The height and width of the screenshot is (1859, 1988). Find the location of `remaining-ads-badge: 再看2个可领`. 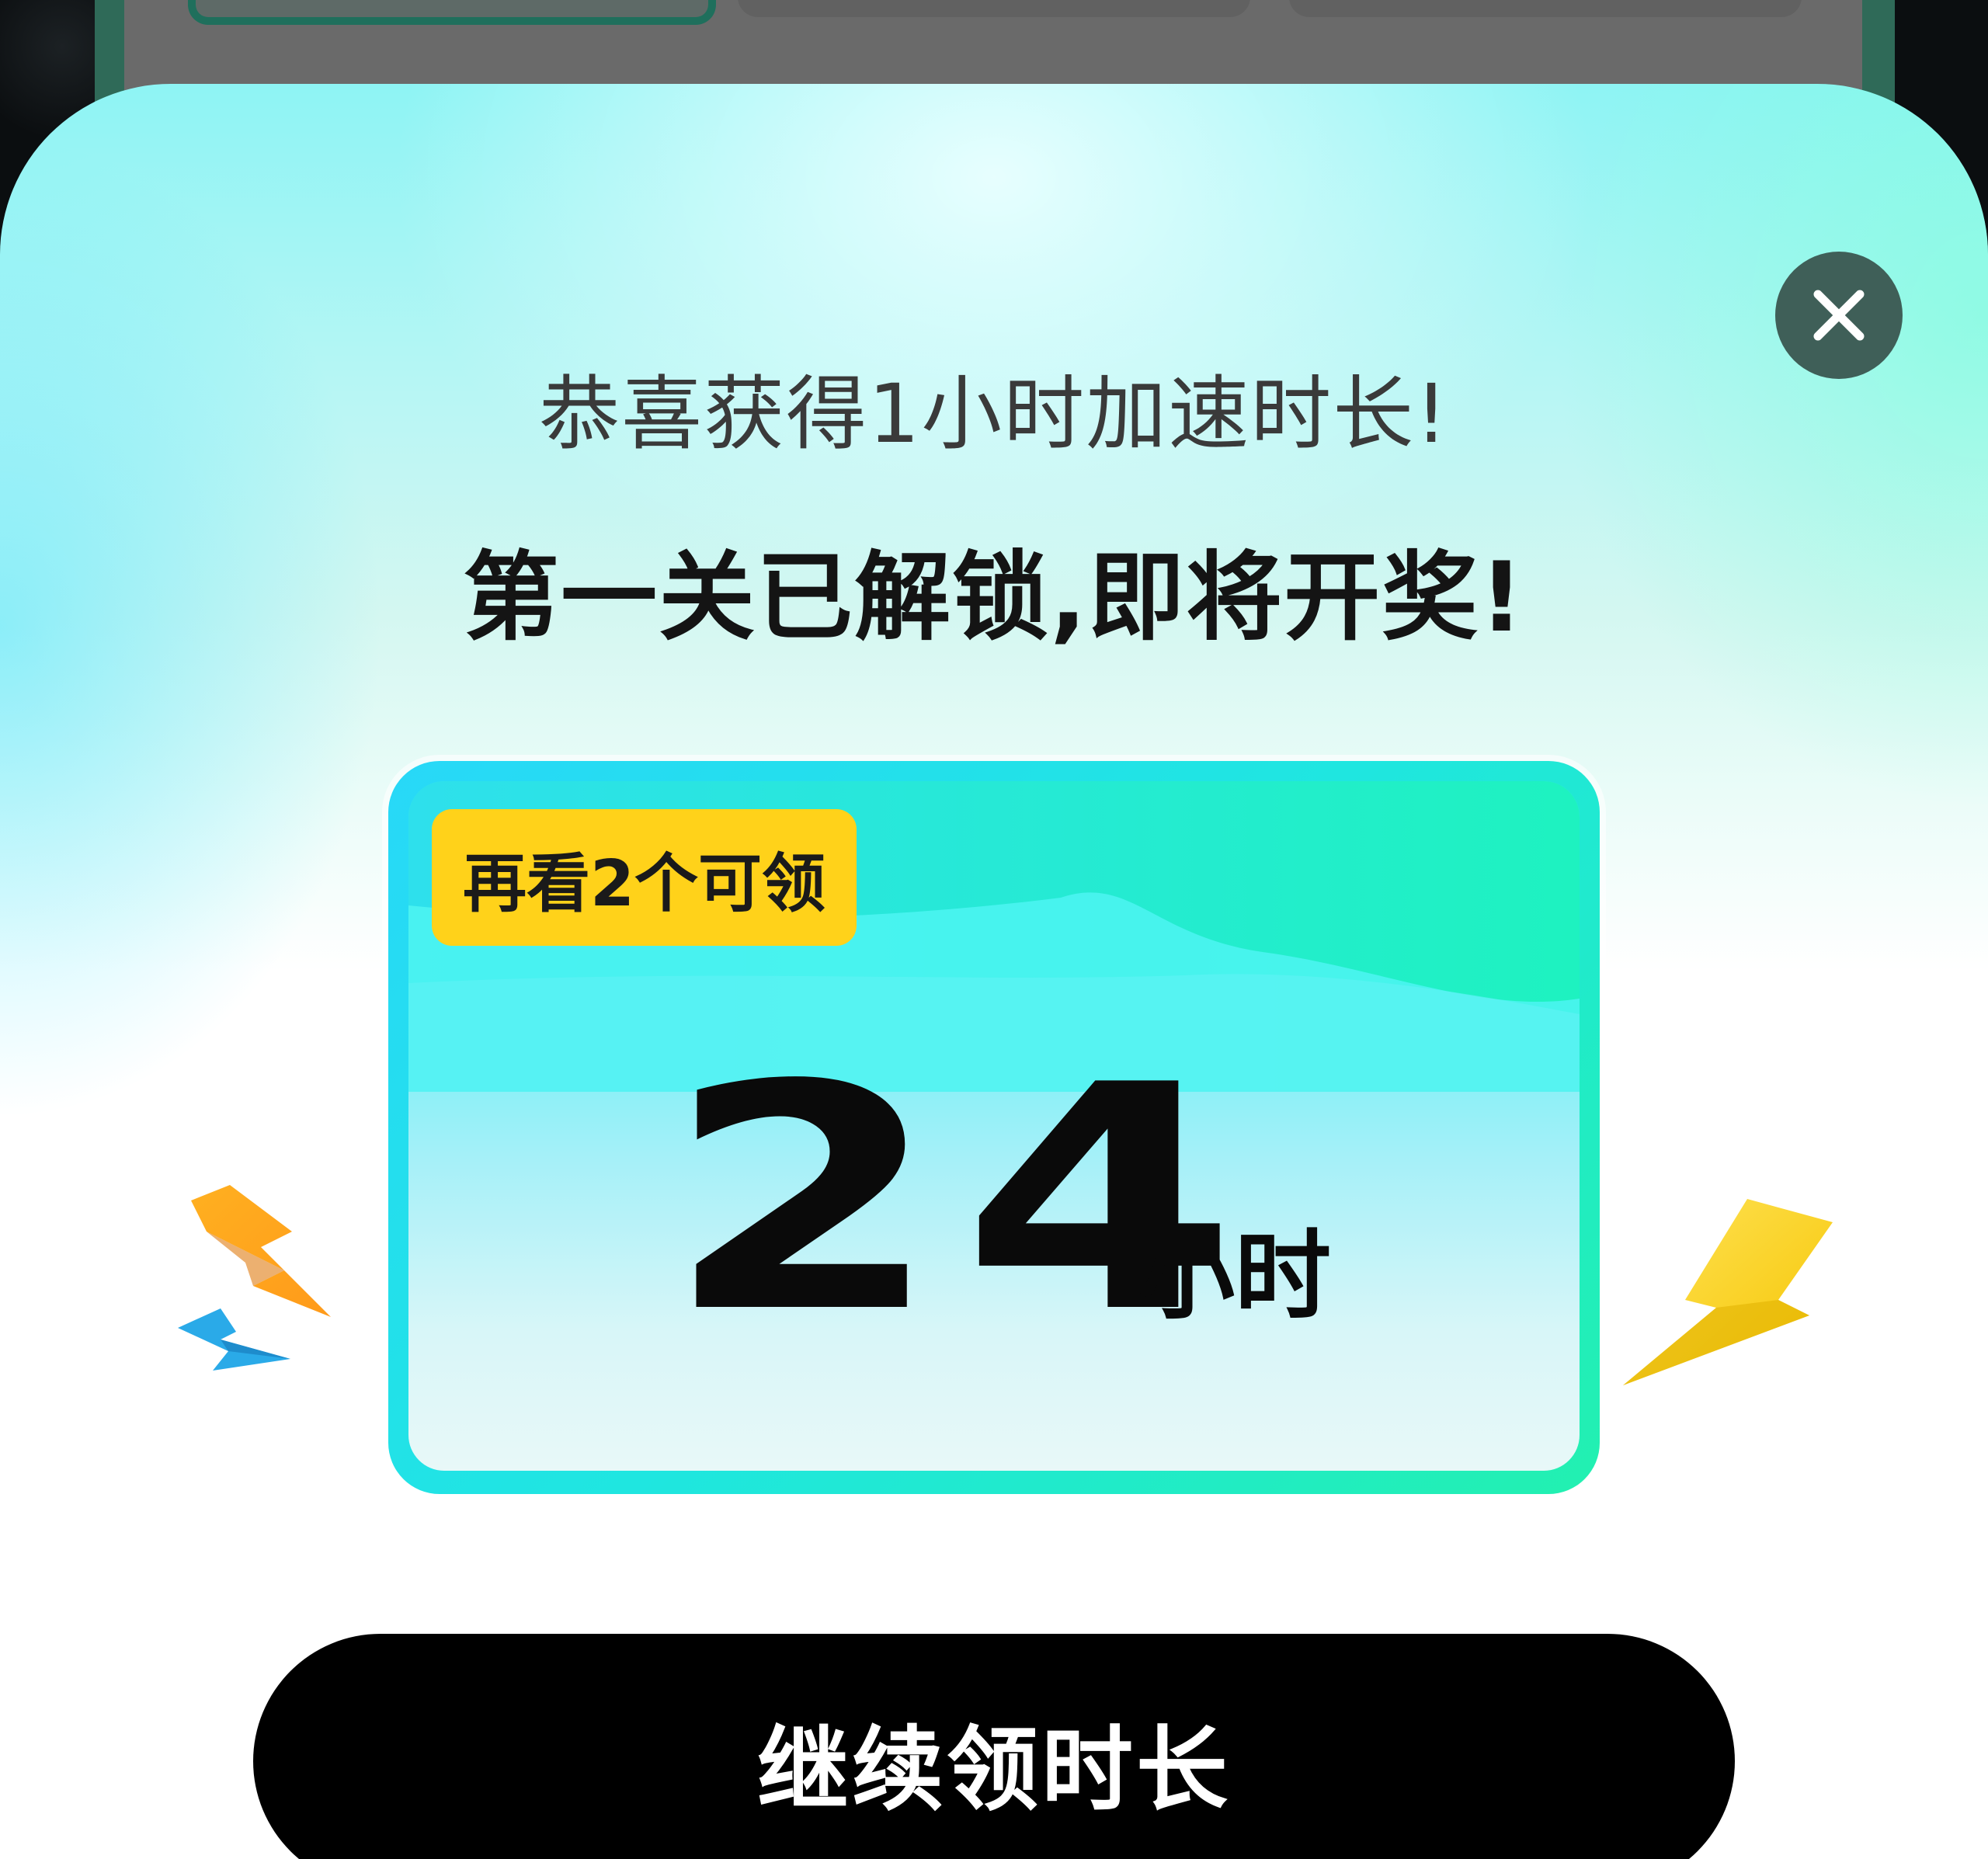

remaining-ads-badge: 再看2个可领 is located at coordinates (644, 878).